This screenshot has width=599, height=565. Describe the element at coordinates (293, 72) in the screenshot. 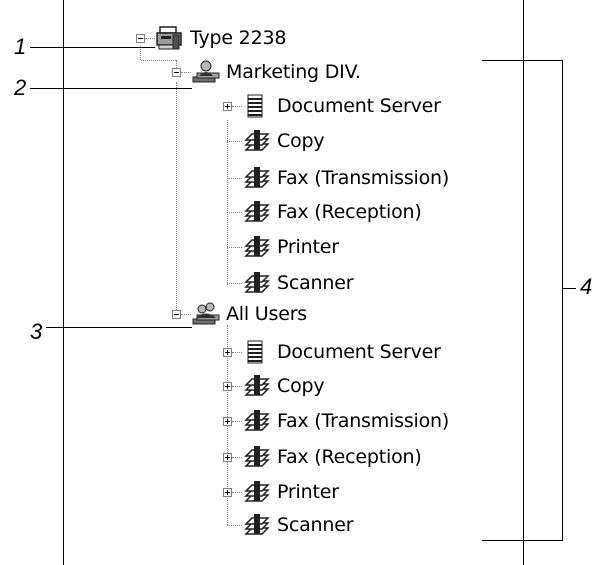

I see `tree-node-label: Marketing DIV.` at that location.